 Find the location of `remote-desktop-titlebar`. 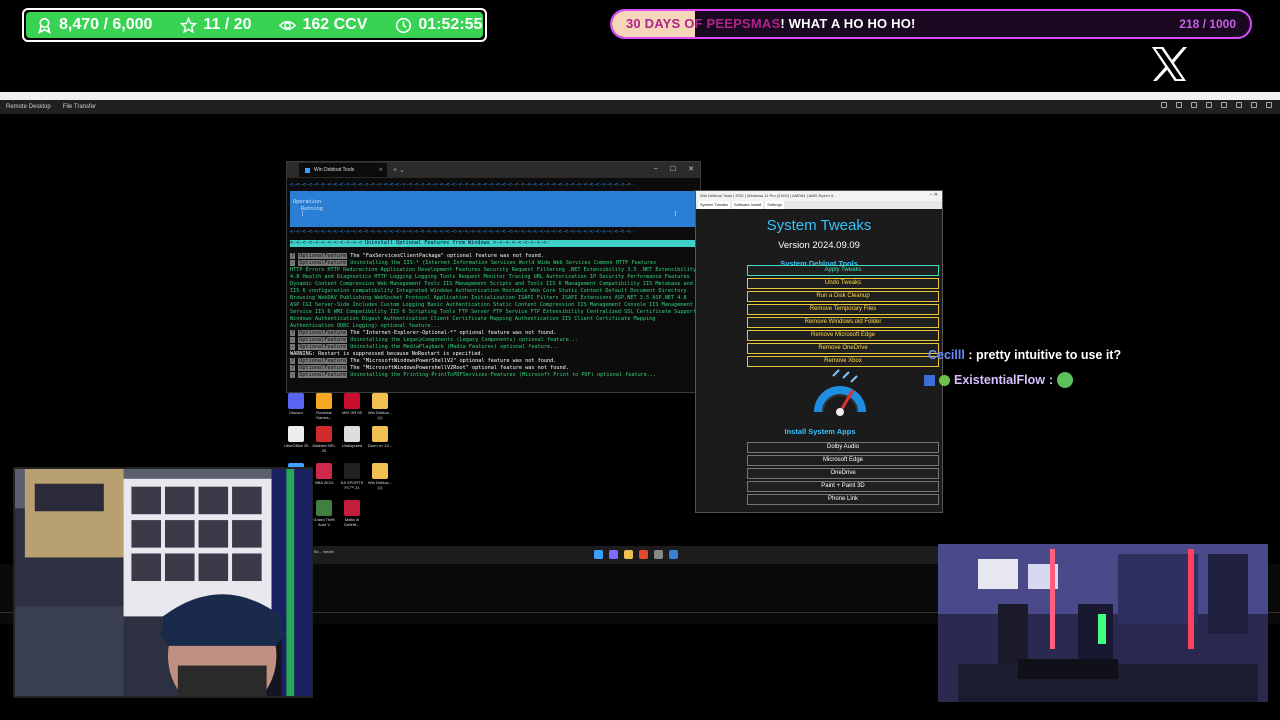

remote-desktop-titlebar is located at coordinates (640, 96).